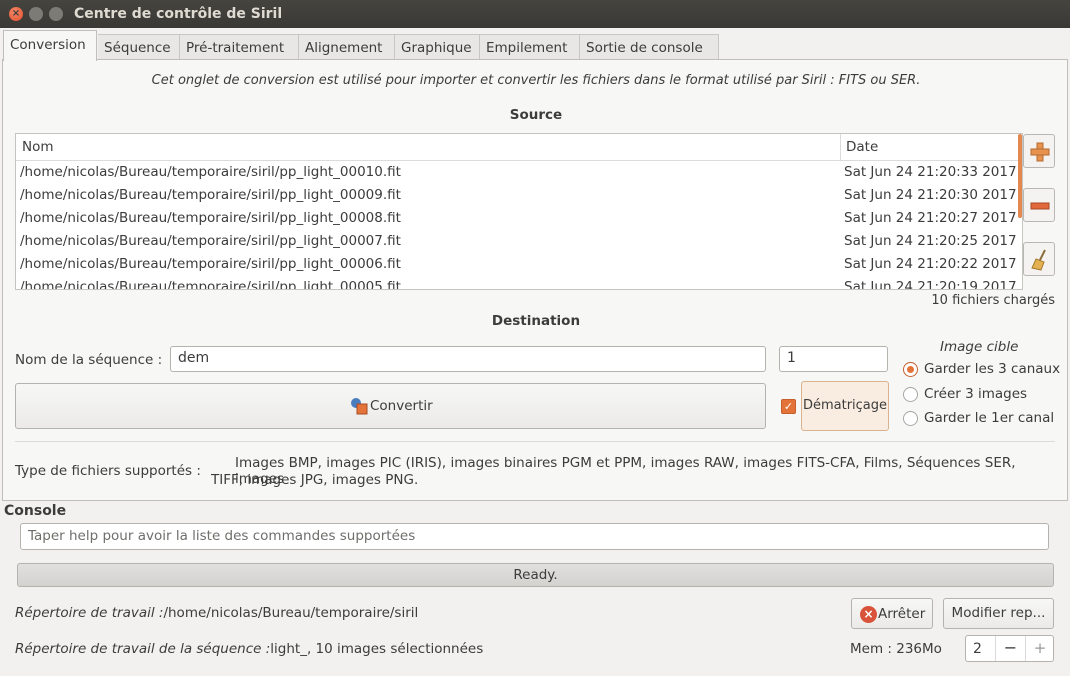 The image size is (1070, 676). Describe the element at coordinates (108, 471) in the screenshot. I see `supported-types-label: Type de fichiers supportés :` at that location.